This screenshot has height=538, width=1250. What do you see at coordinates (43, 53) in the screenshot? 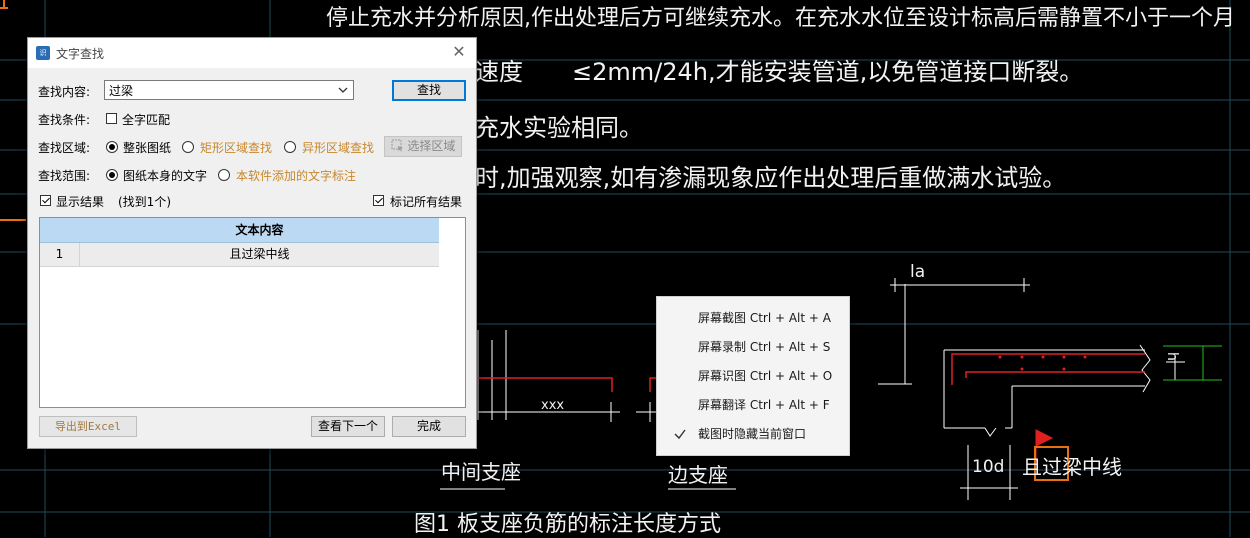
I see `app-logo-icon: 识` at bounding box center [43, 53].